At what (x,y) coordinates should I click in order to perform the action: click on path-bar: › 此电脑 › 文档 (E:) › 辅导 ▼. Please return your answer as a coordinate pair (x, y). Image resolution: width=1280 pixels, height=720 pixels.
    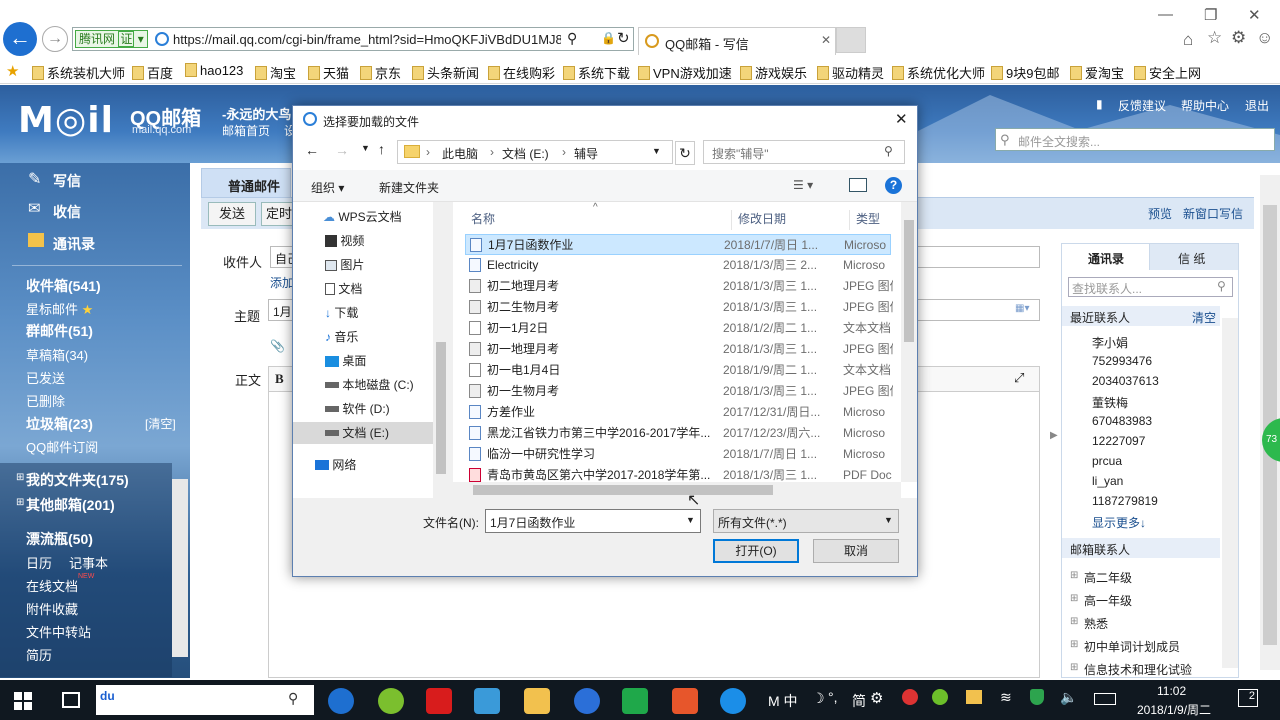
    Looking at the image, I should click on (535, 152).